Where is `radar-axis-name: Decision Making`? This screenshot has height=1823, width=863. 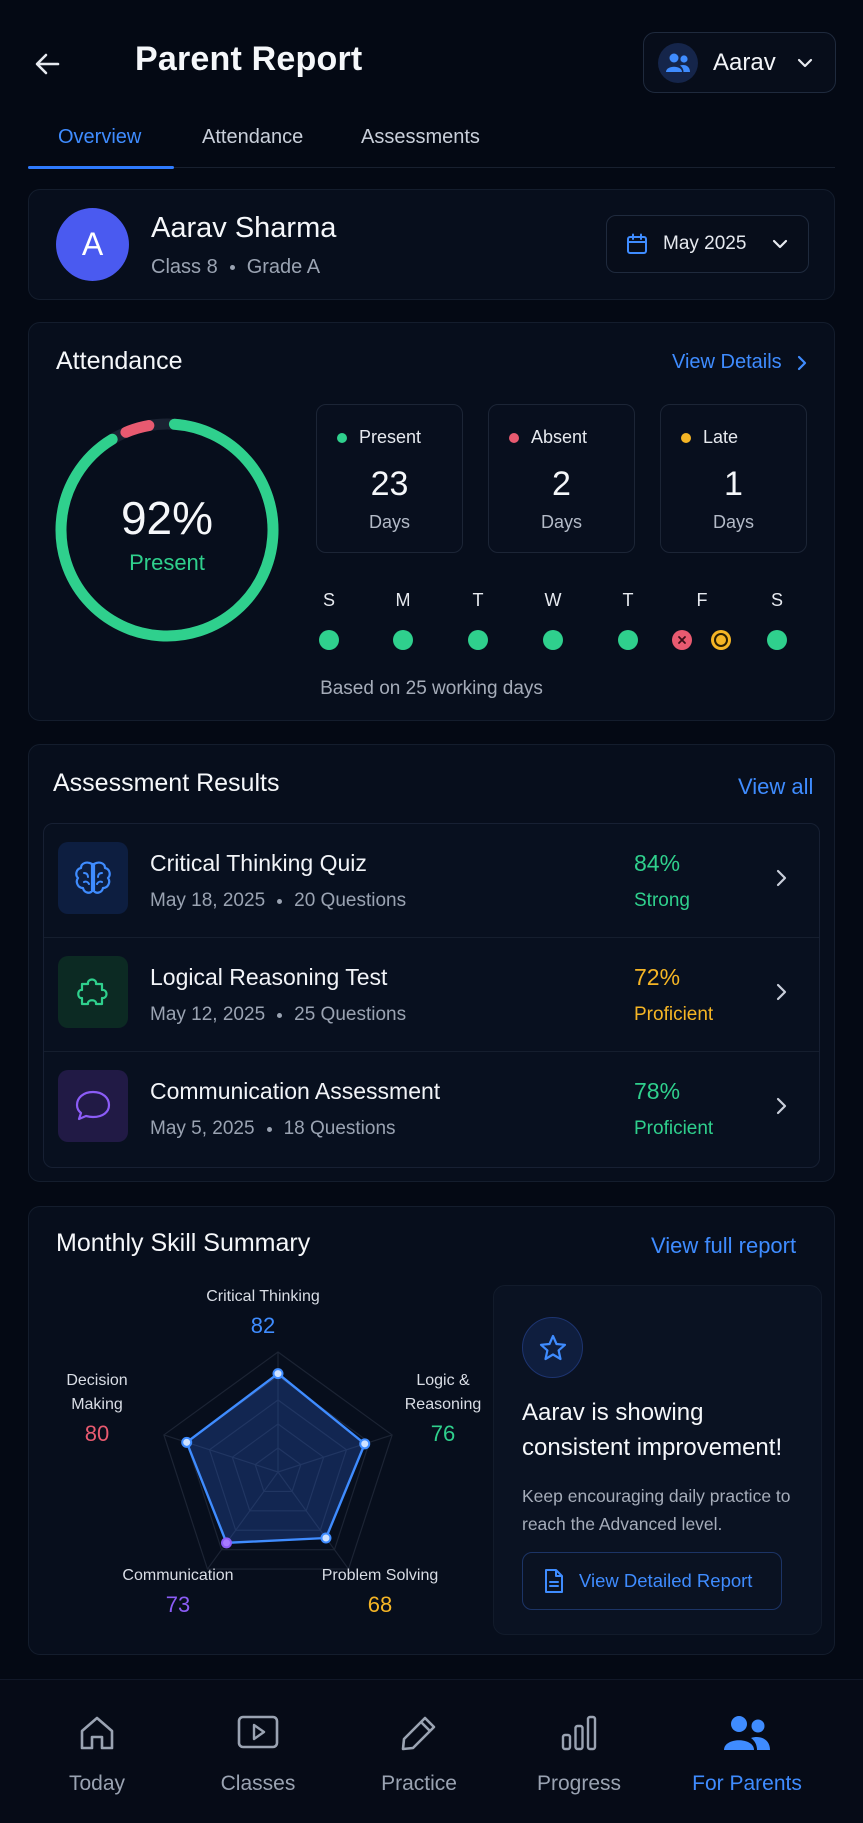 radar-axis-name: Decision Making is located at coordinates (97, 1392).